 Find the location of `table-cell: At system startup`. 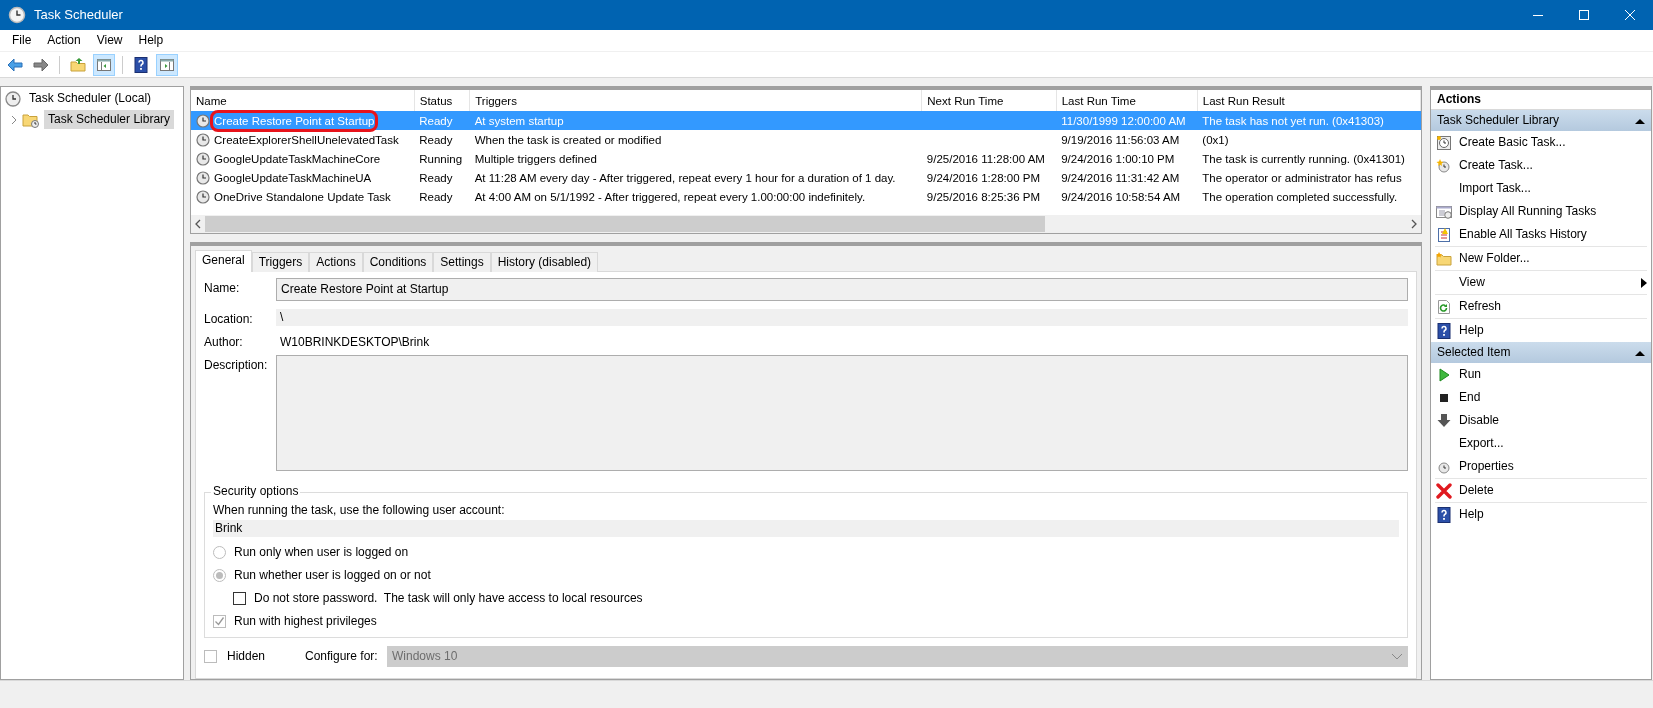

table-cell: At system startup is located at coordinates (519, 120).